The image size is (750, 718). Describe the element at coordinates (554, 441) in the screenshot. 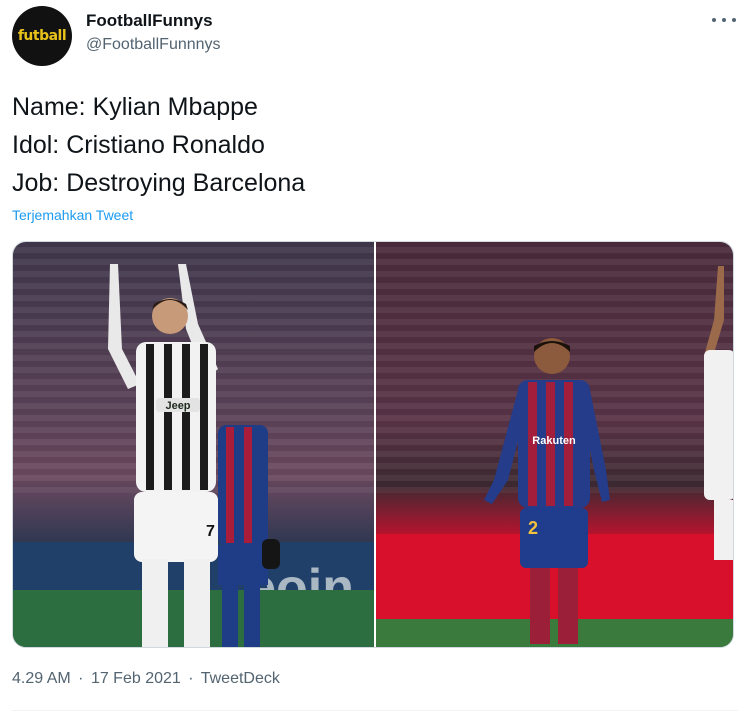

I see `barcelona-sponsor: Rakuten` at that location.